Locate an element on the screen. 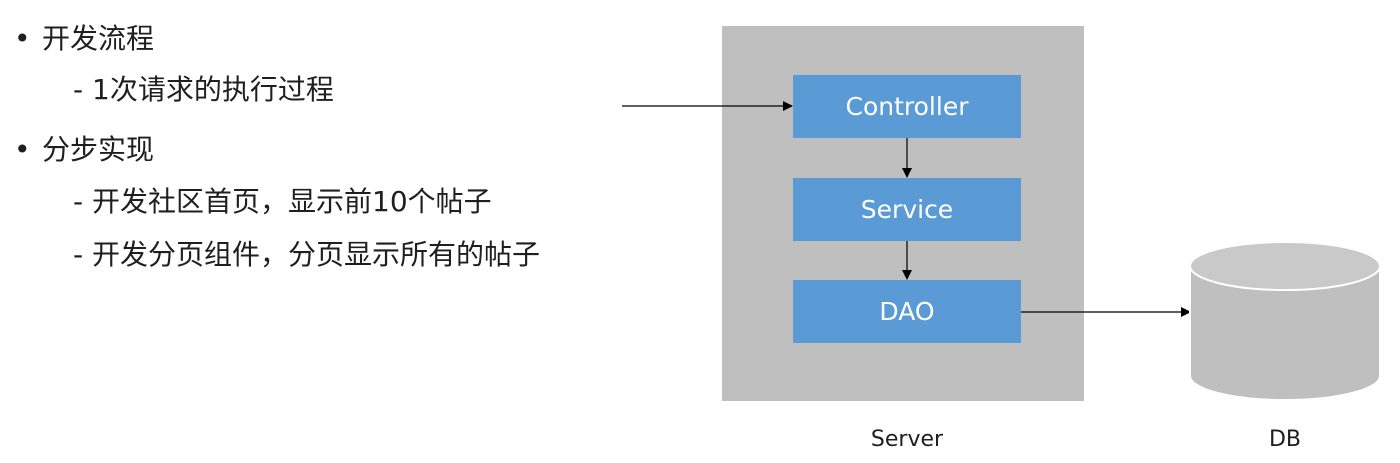 The height and width of the screenshot is (463, 1400). db-cylinder-icon is located at coordinates (1285, 321).